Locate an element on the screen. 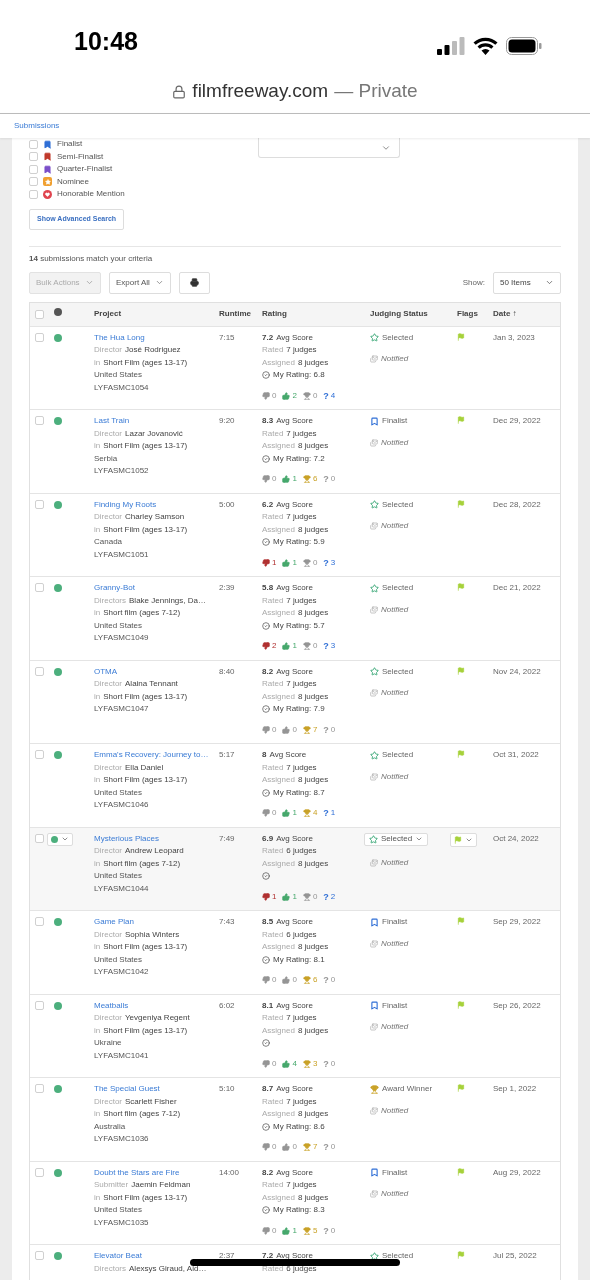 The height and width of the screenshot is (1280, 590). vote-count: 3 is located at coordinates (315, 1063).